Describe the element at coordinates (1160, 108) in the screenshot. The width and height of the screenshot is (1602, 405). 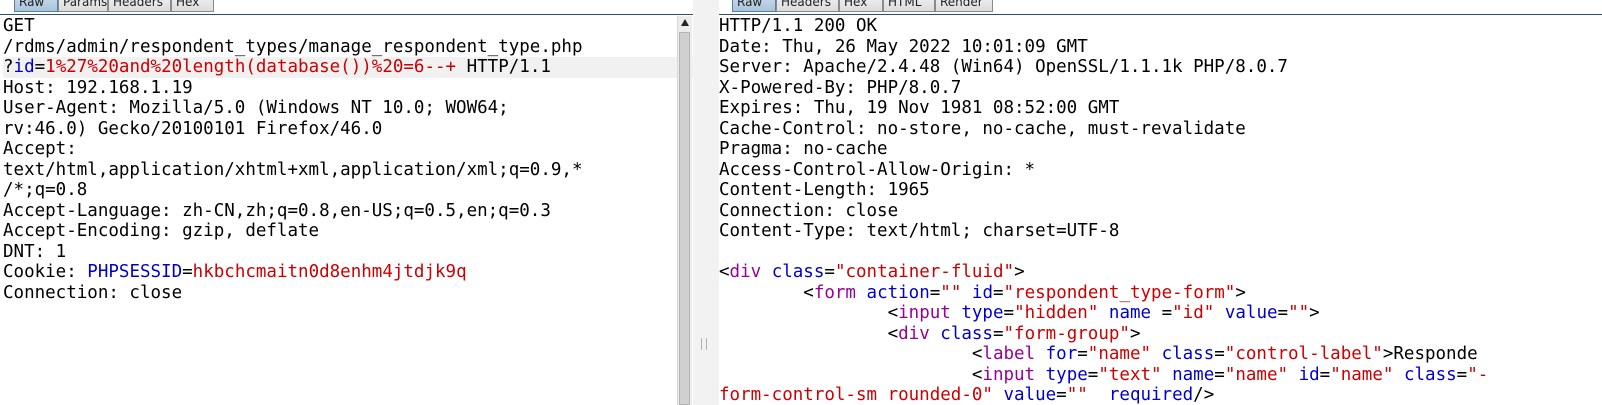
I see `response-line: Expires: Thu, 19 Nov 1981 08:52:00 GMT` at that location.